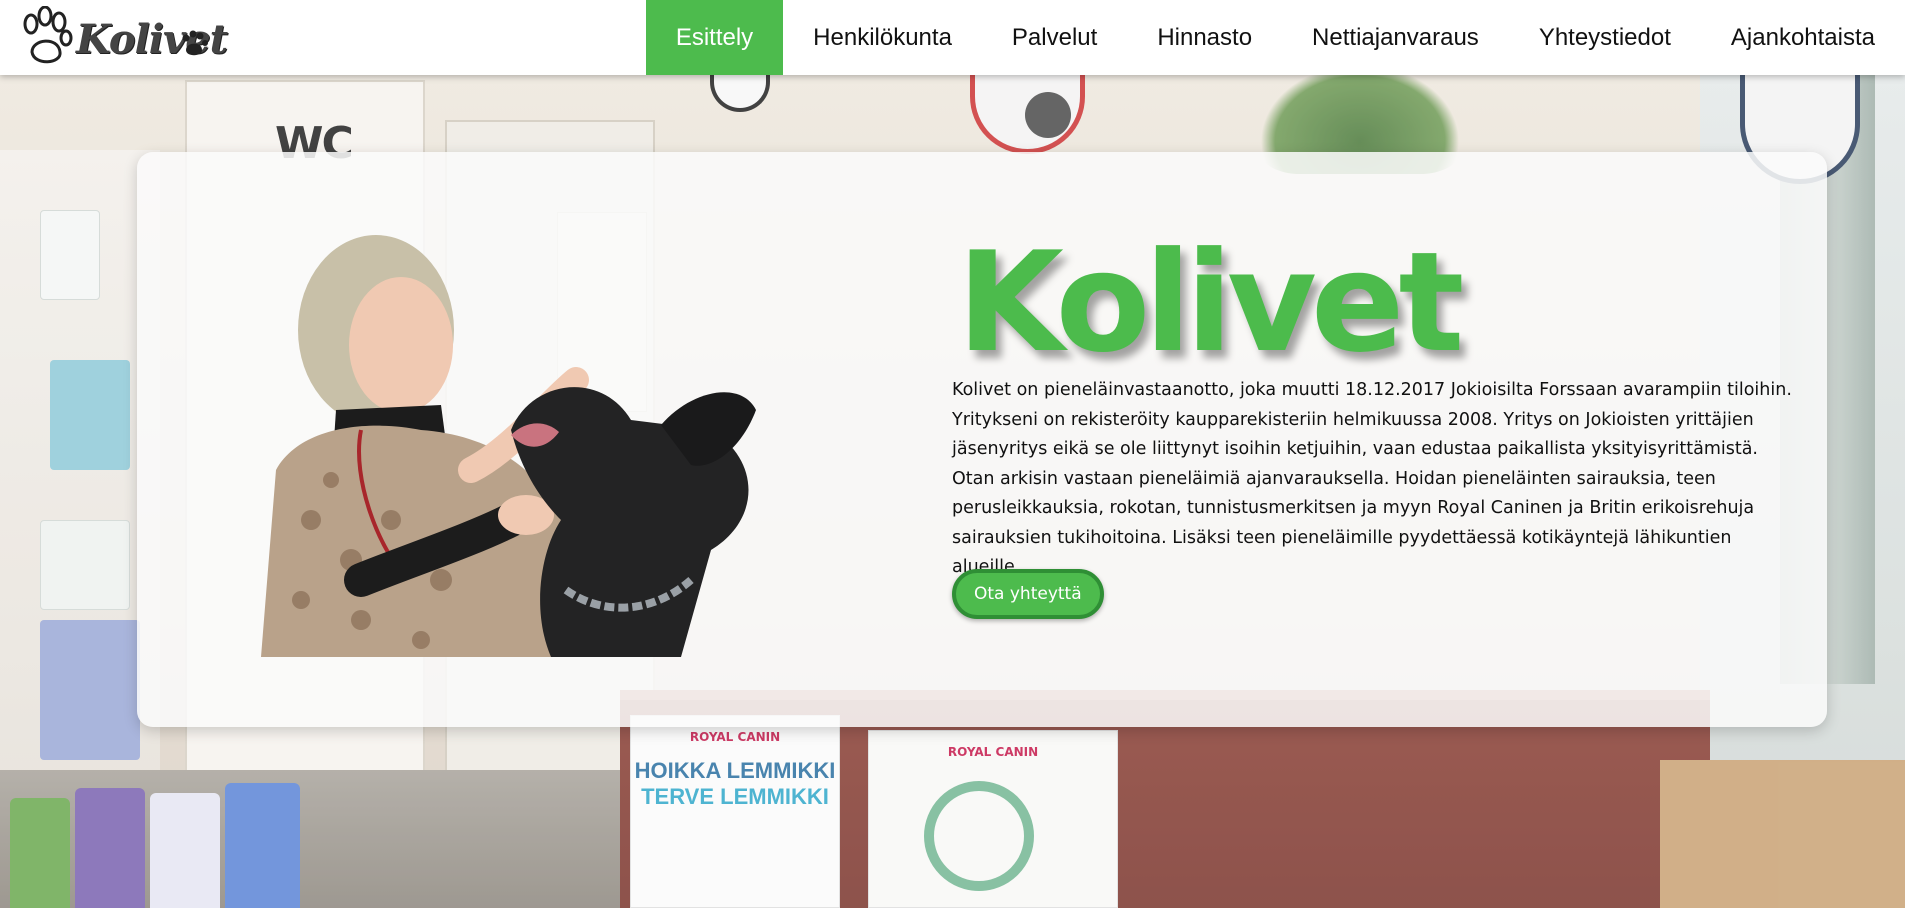  I want to click on small-paw-icon, so click(195, 43).